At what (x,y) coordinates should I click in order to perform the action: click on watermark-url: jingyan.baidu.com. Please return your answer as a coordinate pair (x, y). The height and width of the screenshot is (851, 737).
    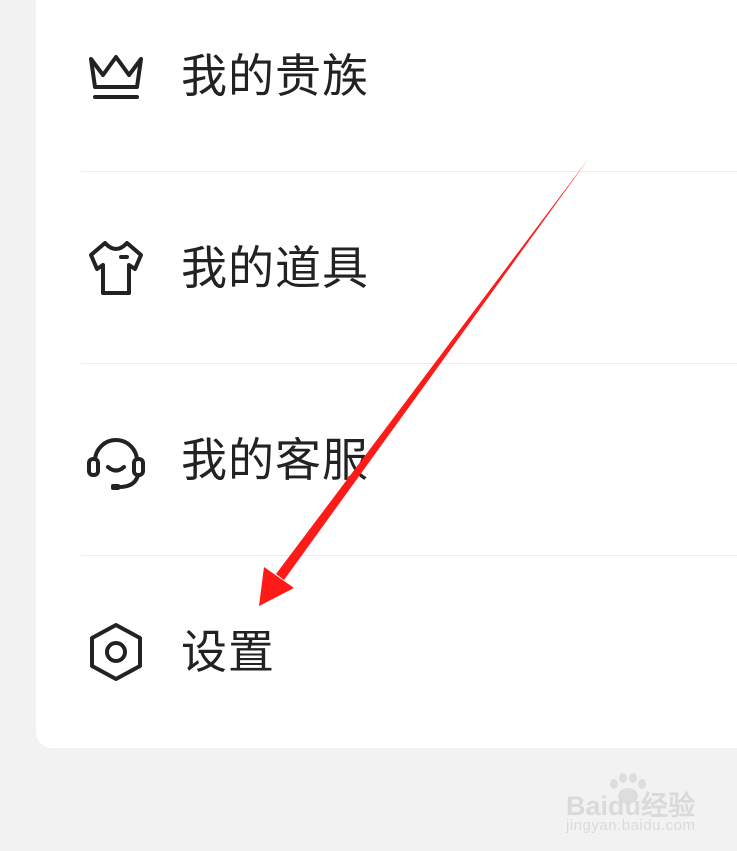
    Looking at the image, I should click on (631, 825).